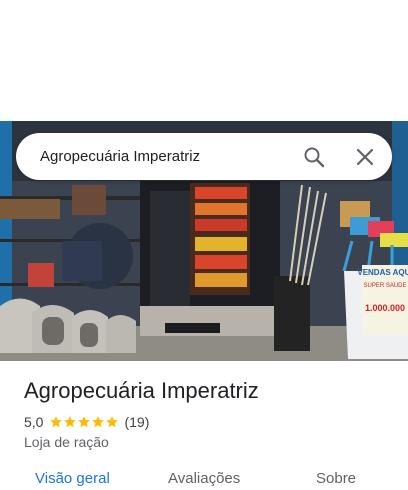  I want to click on rating-value: 5,0, so click(34, 422).